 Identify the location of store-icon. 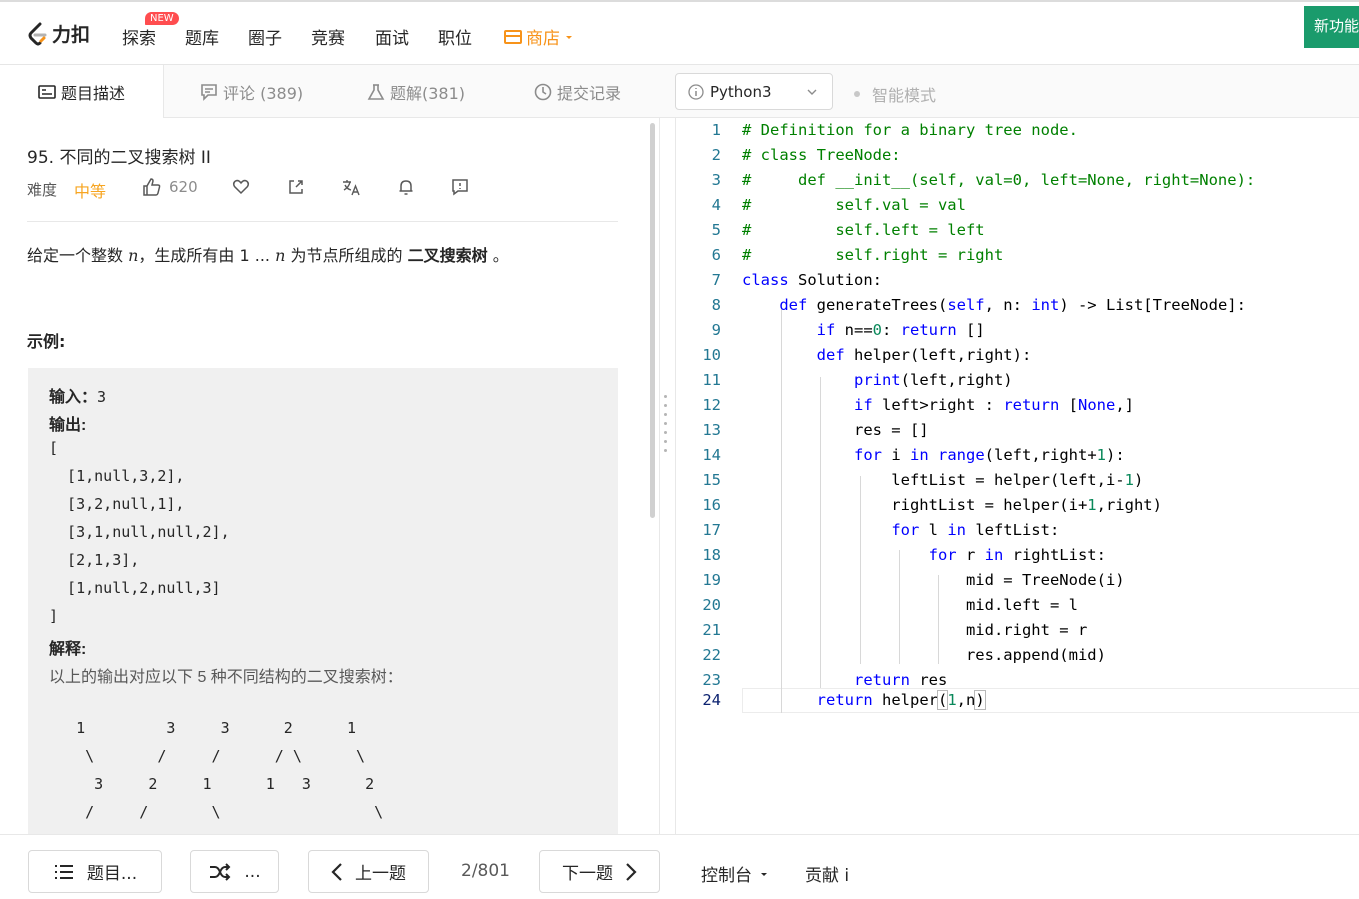
(513, 36).